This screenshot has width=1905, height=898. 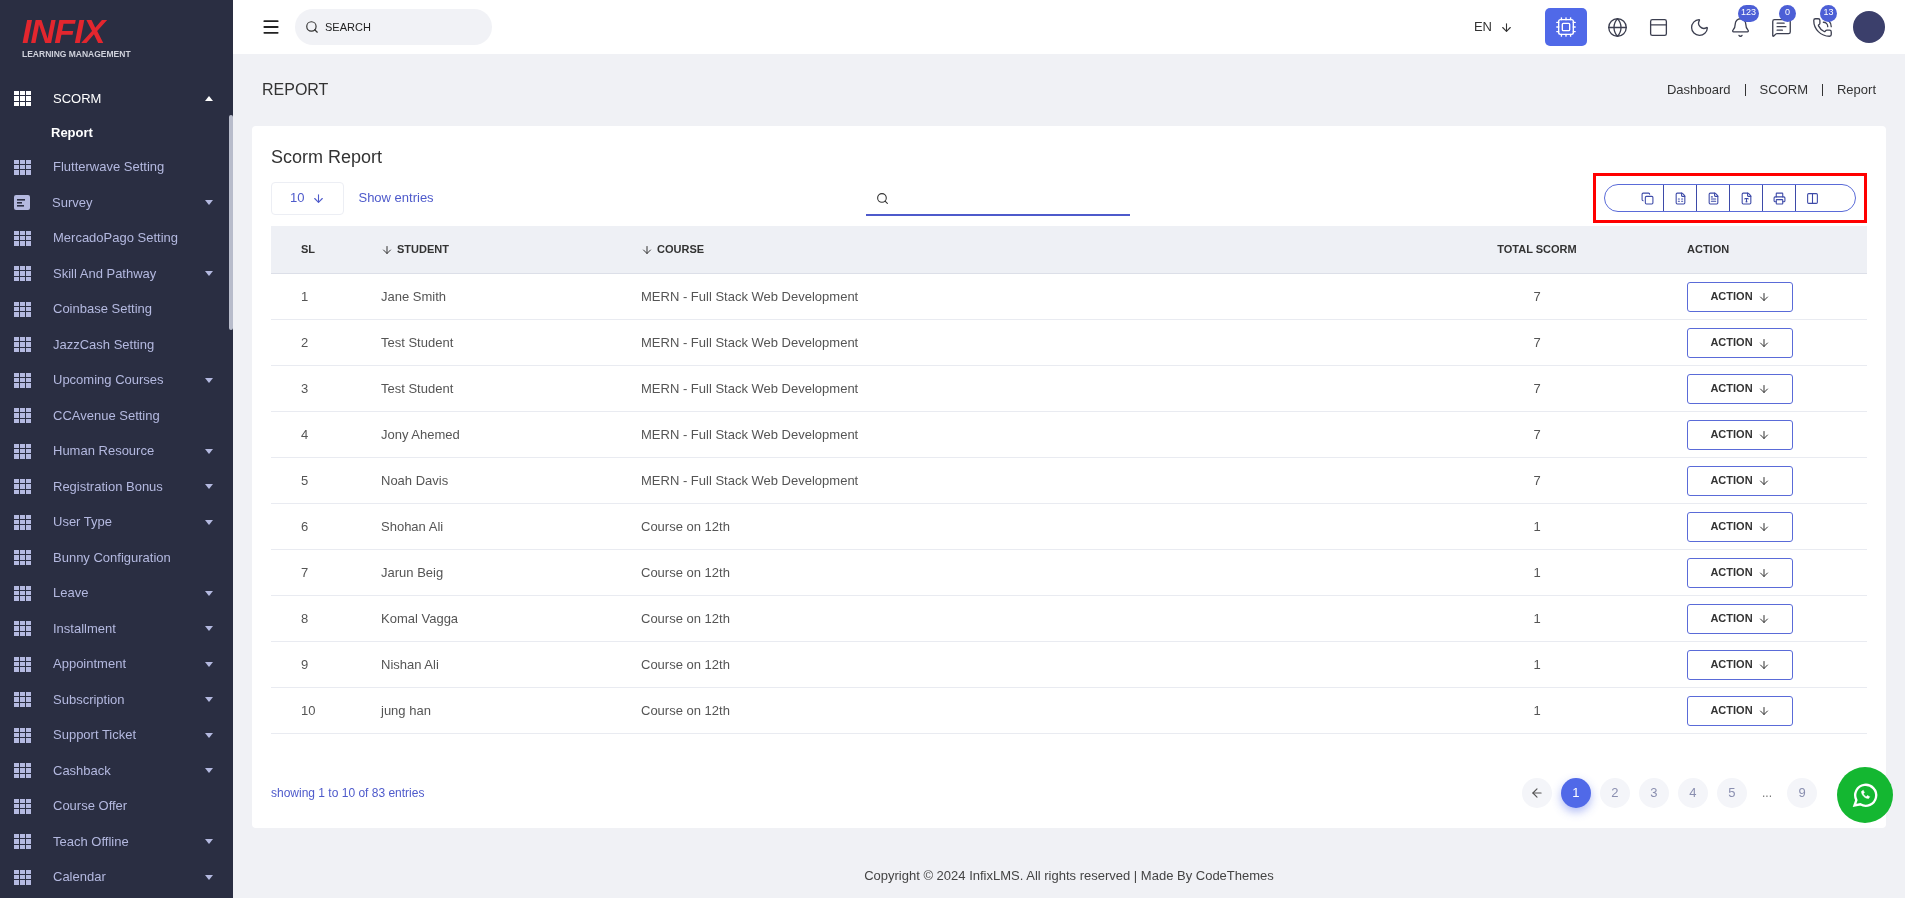 I want to click on footer-text: Copyright © 2024 InfixLMS. All rights reserved | Made By CodeThemes, so click(x=1069, y=876).